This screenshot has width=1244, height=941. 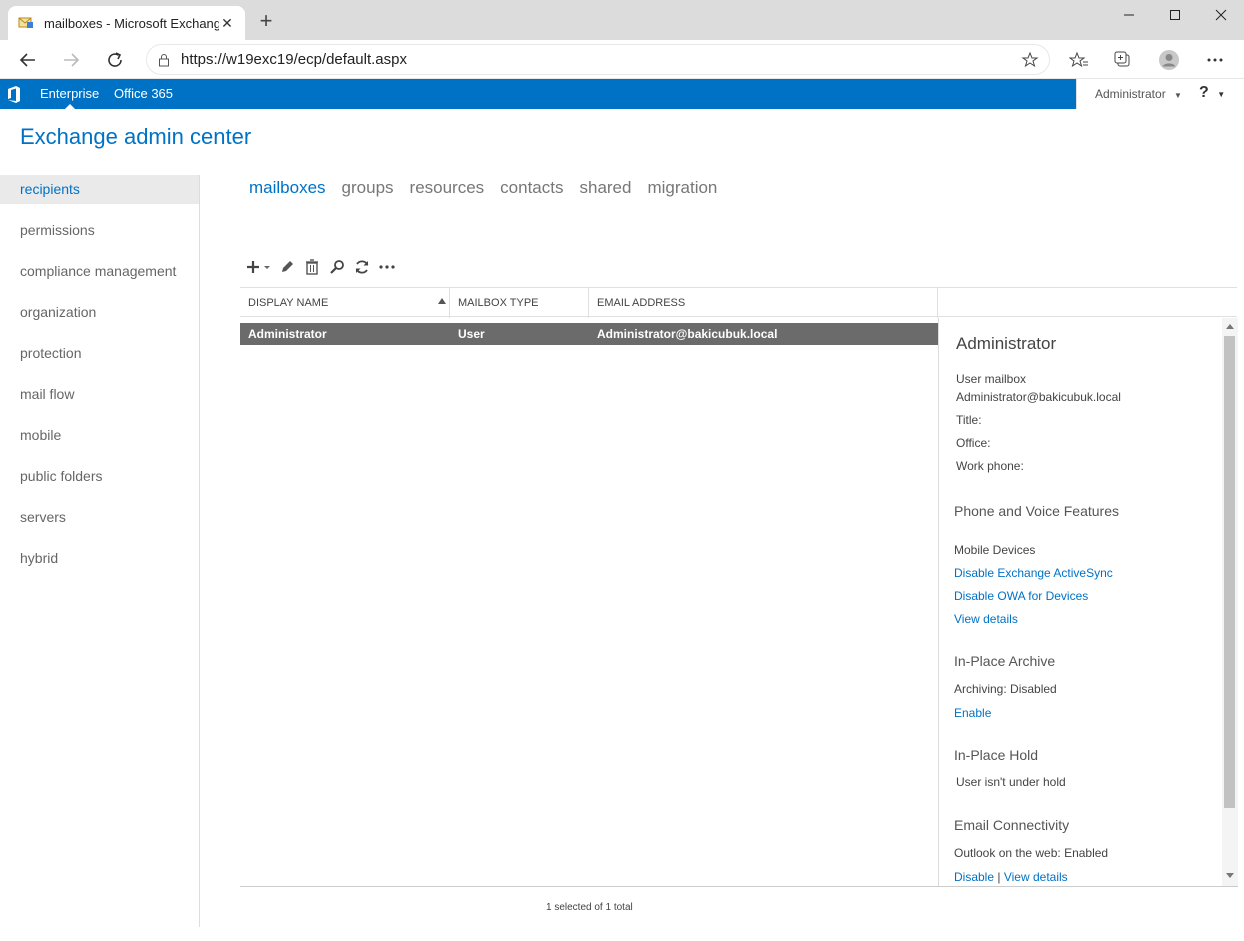 I want to click on browser-toolbar: https://w19exc19/ecp/default.aspx, so click(x=622, y=59).